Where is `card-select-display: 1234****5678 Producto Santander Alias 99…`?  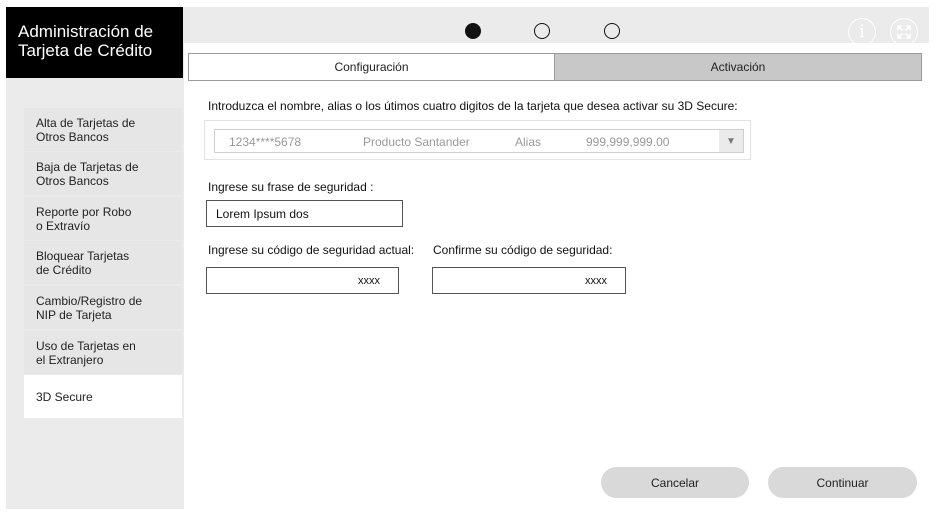 card-select-display: 1234****5678 Producto Santander Alias 99… is located at coordinates (467, 141).